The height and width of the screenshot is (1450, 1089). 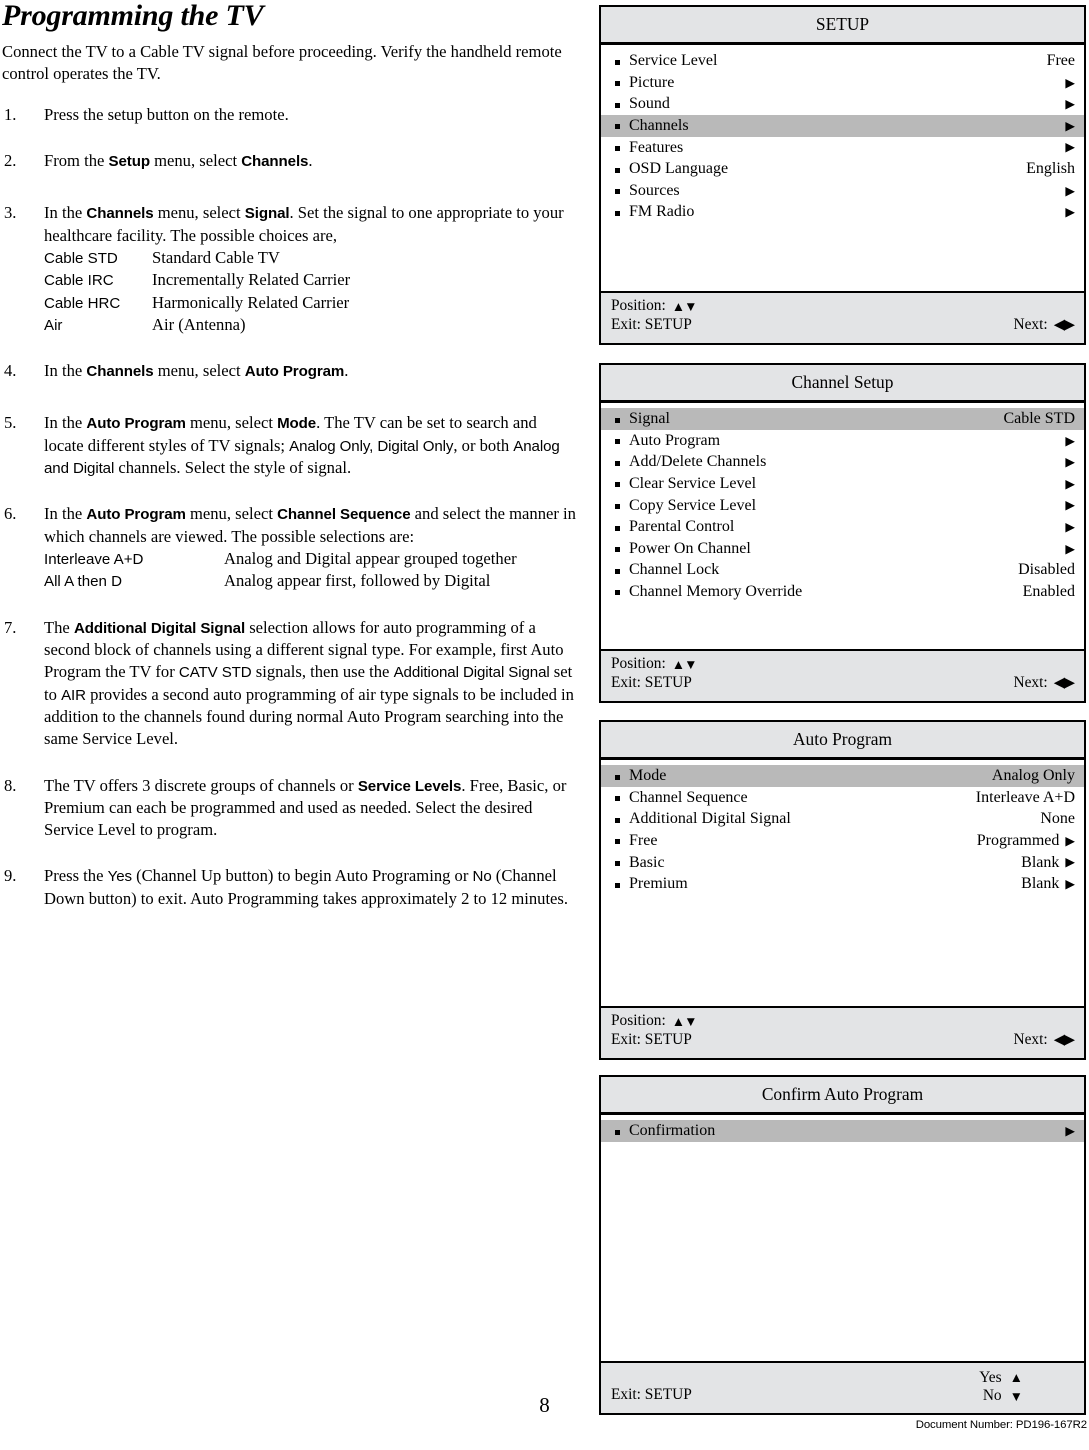 What do you see at coordinates (842, 419) in the screenshot?
I see `osd-menu-item-selected: Signal Cable STD` at bounding box center [842, 419].